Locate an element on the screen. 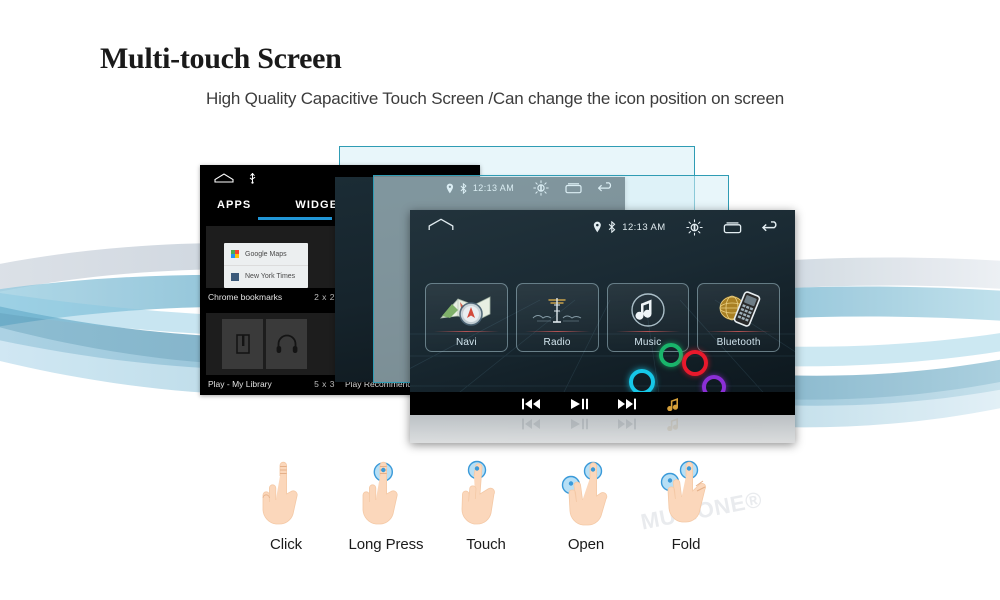 The width and height of the screenshot is (1000, 600). music-note-icon-reflection is located at coordinates (672, 424).